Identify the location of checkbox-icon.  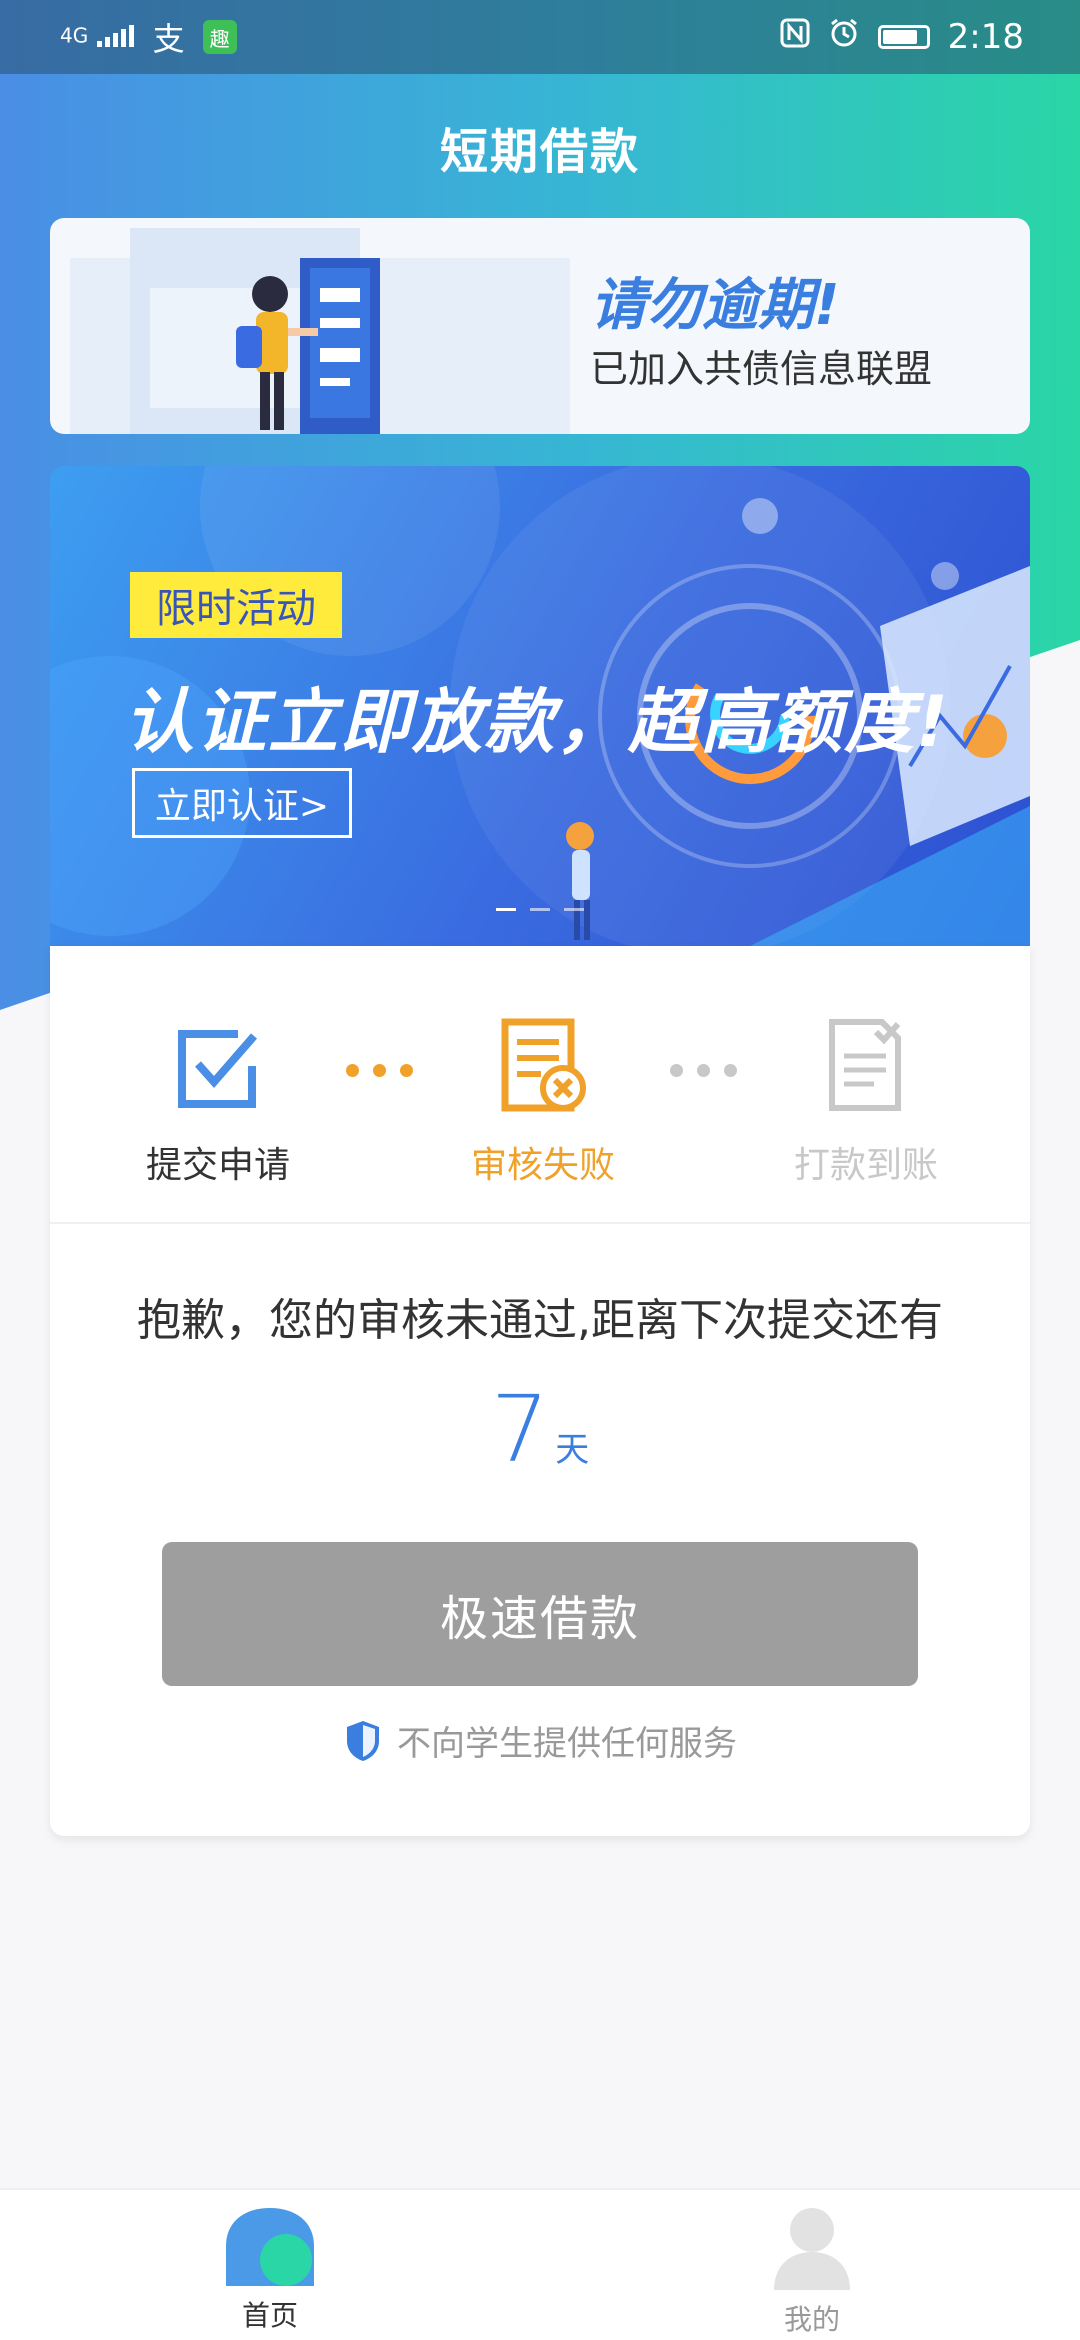
(218, 1069).